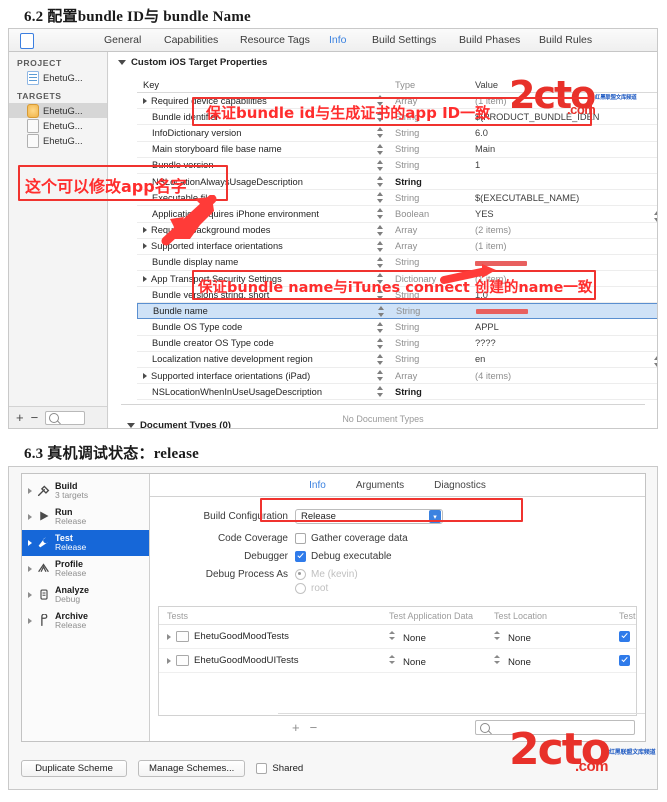 The height and width of the screenshot is (802, 667). What do you see at coordinates (566, 230) in the screenshot?
I see `plist-value-cell: (2 items)` at bounding box center [566, 230].